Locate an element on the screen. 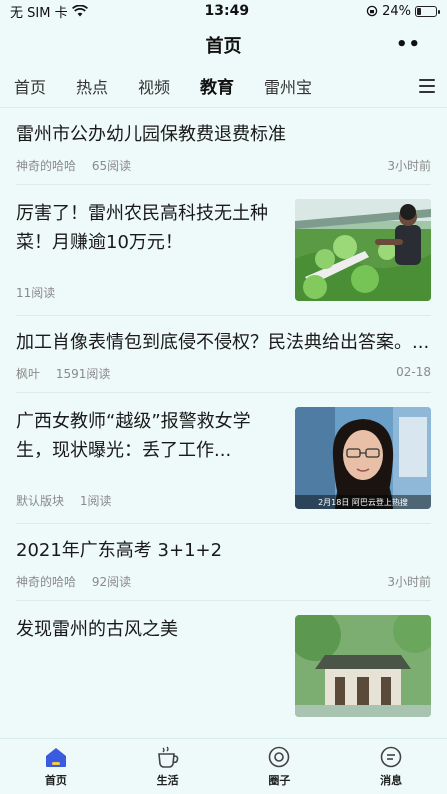 This screenshot has height=794, width=447. status-left: 无 SIM 卡 is located at coordinates (49, 11).